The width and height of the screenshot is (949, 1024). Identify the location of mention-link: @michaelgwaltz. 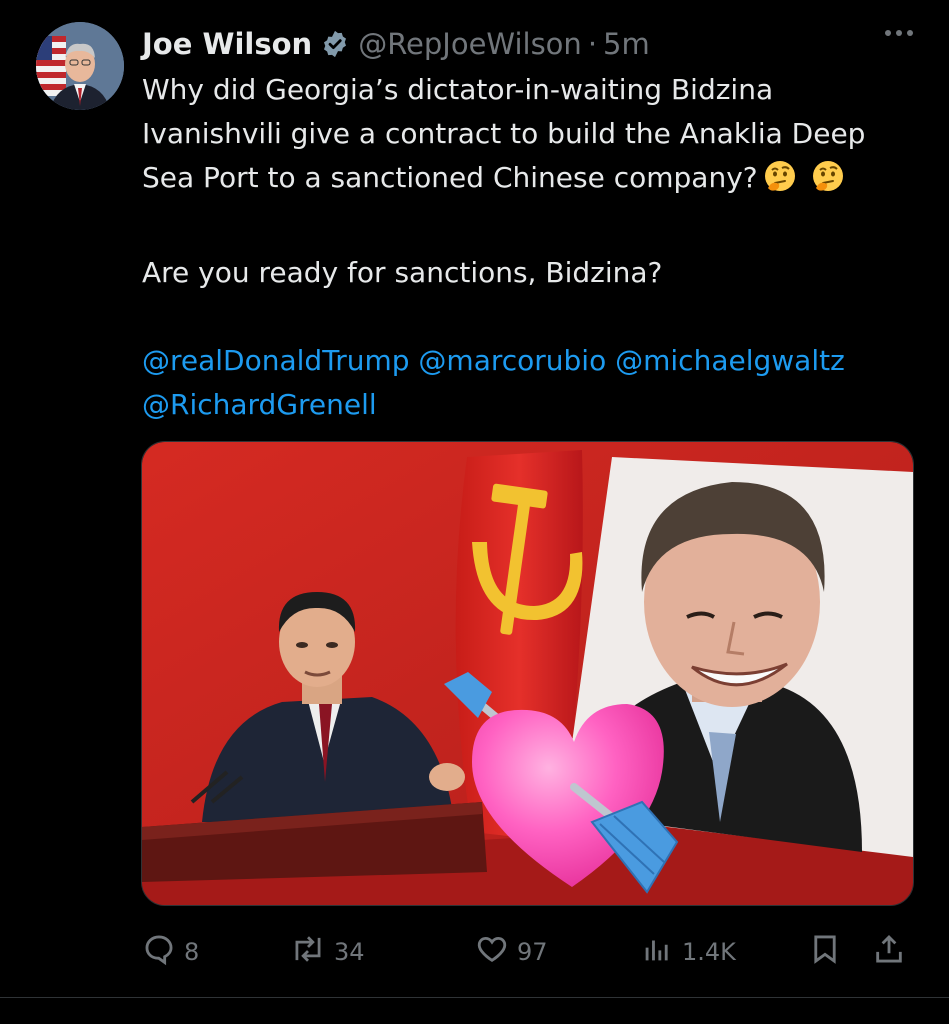
(730, 360).